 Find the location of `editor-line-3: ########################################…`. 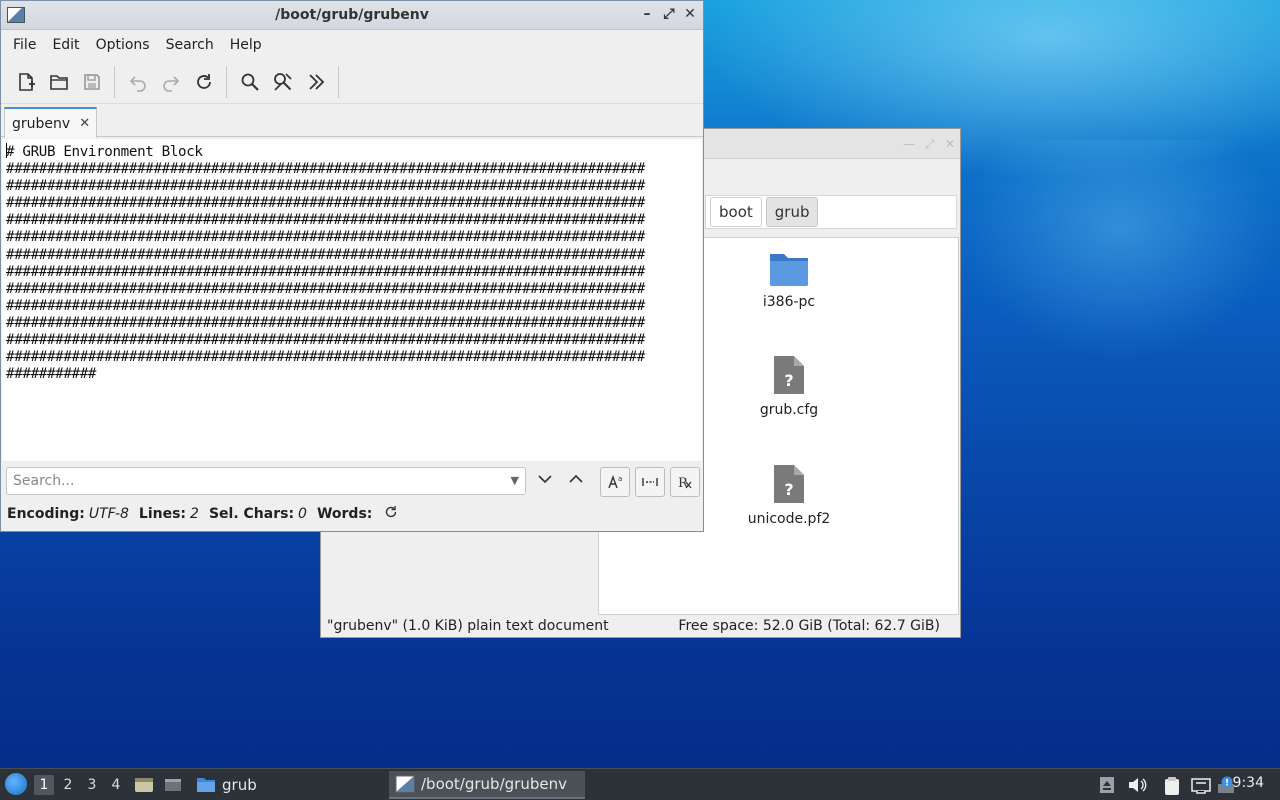

editor-line-3: ########################################… is located at coordinates (325, 186).